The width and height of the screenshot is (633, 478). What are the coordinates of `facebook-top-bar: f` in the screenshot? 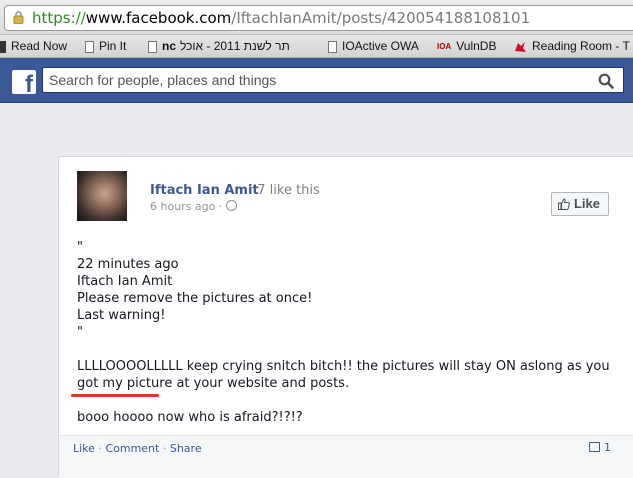 It's located at (316, 80).